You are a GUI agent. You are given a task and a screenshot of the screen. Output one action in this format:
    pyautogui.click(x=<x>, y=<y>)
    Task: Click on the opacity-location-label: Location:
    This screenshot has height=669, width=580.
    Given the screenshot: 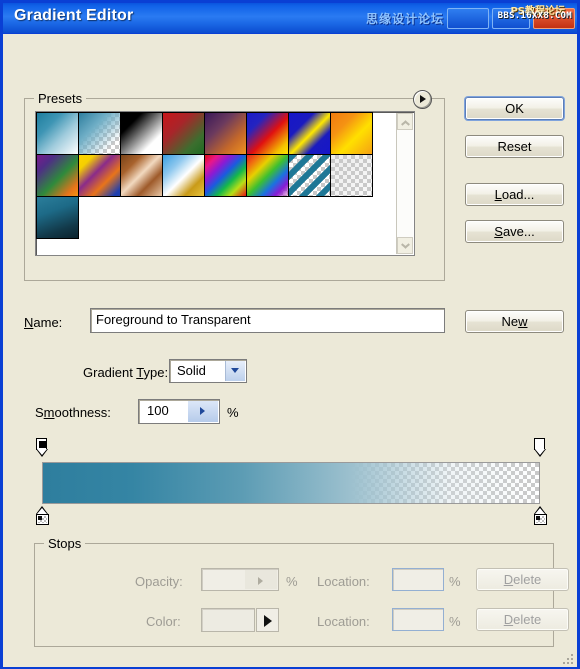 What is the action you would take?
    pyautogui.click(x=343, y=581)
    